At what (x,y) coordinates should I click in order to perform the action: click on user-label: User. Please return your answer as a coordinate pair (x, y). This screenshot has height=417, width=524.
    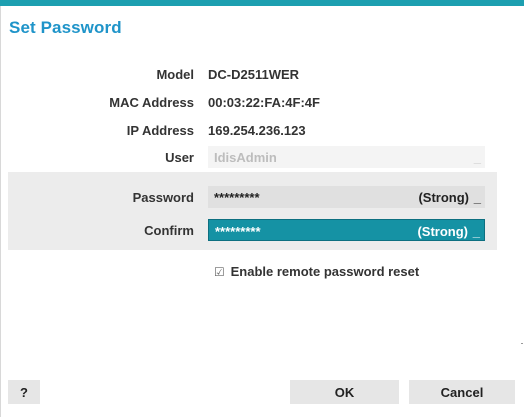
    Looking at the image, I should click on (179, 157).